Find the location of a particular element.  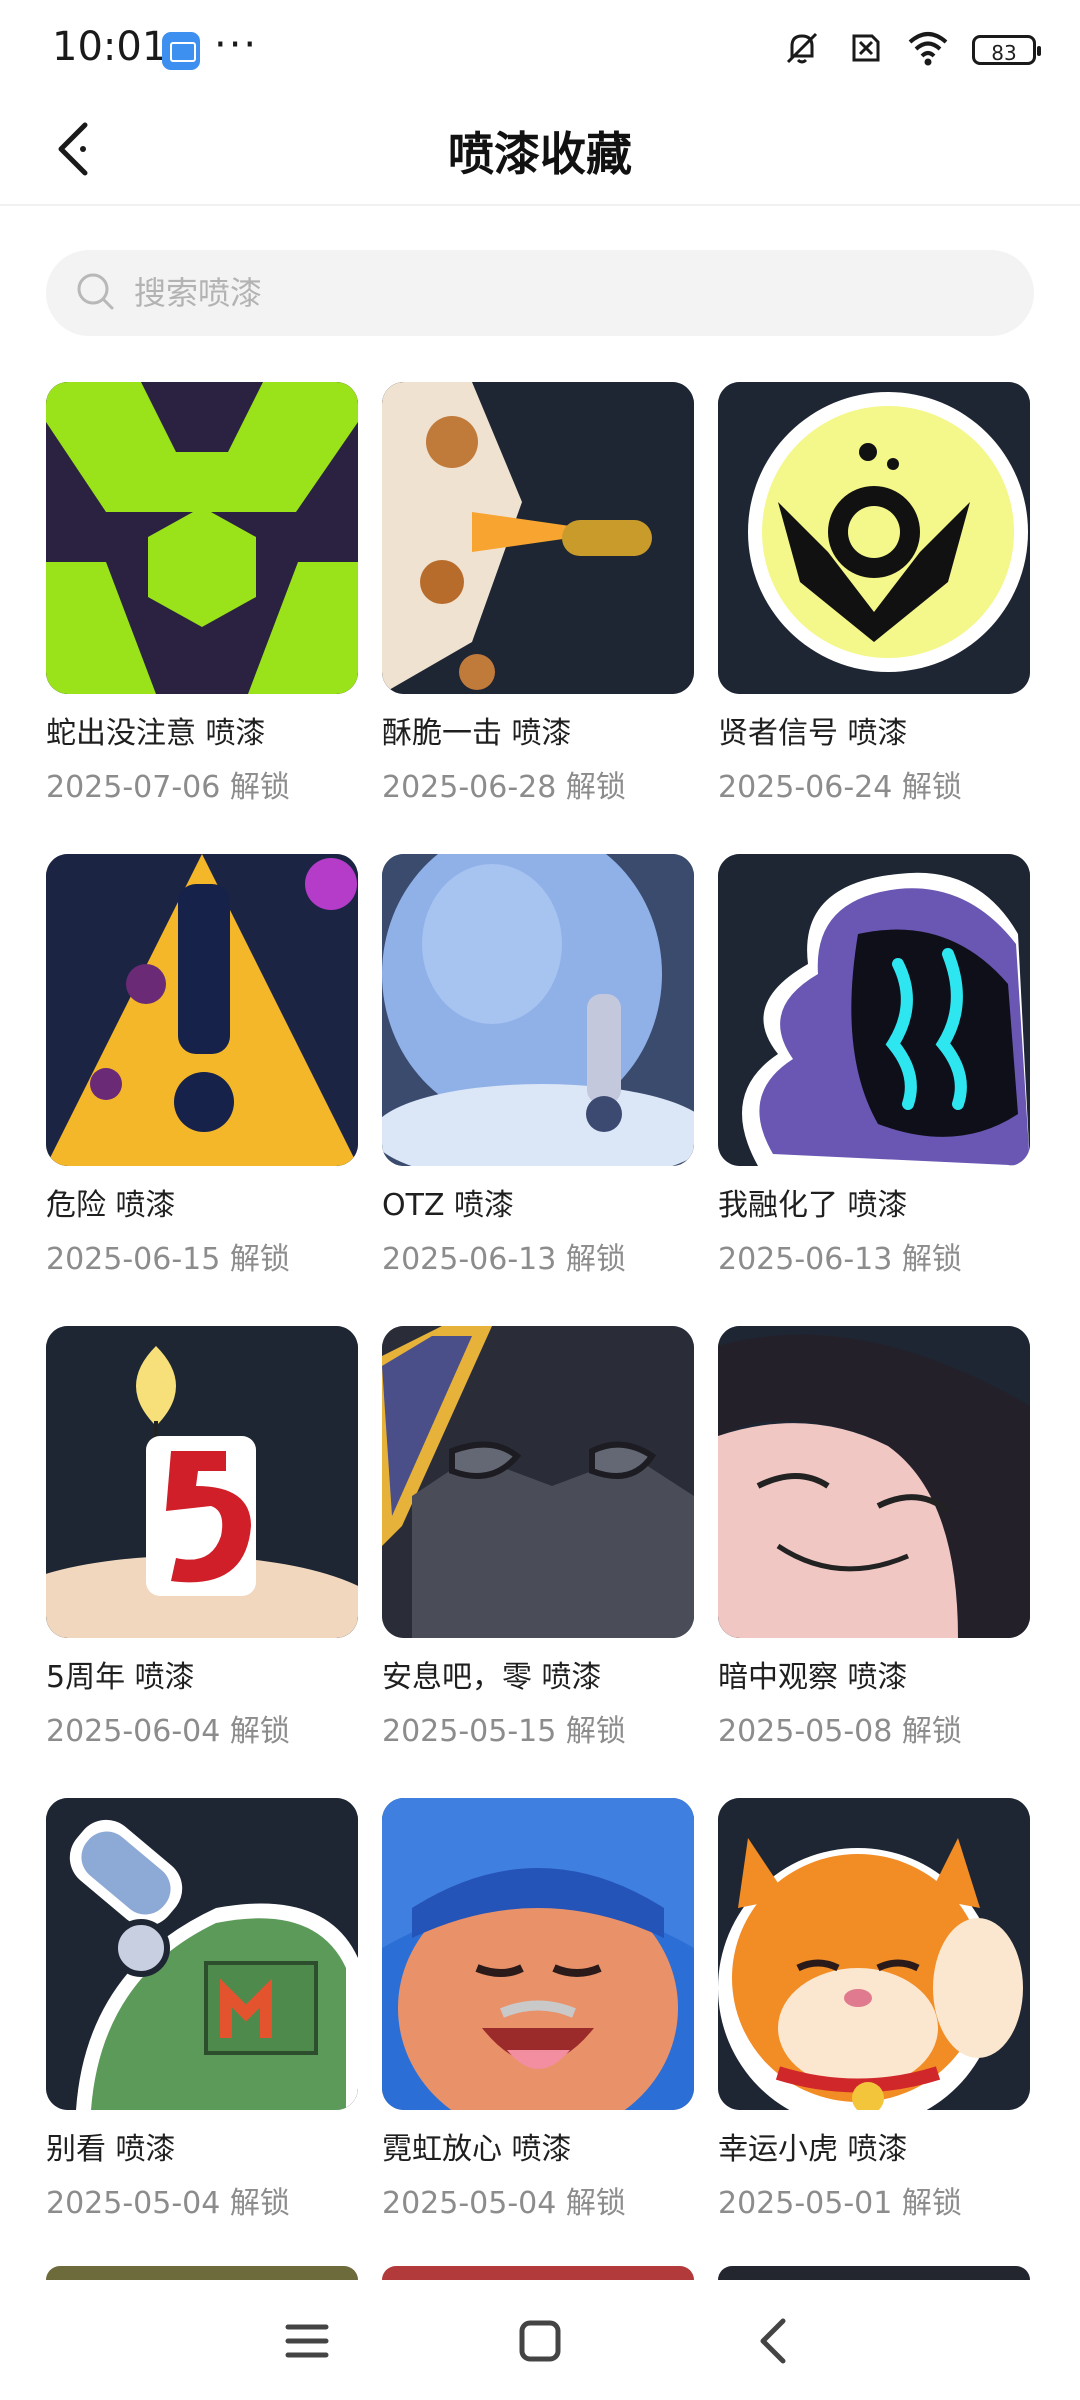

spray-card: 酥脆一击 喷漆 2025-06-28 解锁 is located at coordinates (538, 602).